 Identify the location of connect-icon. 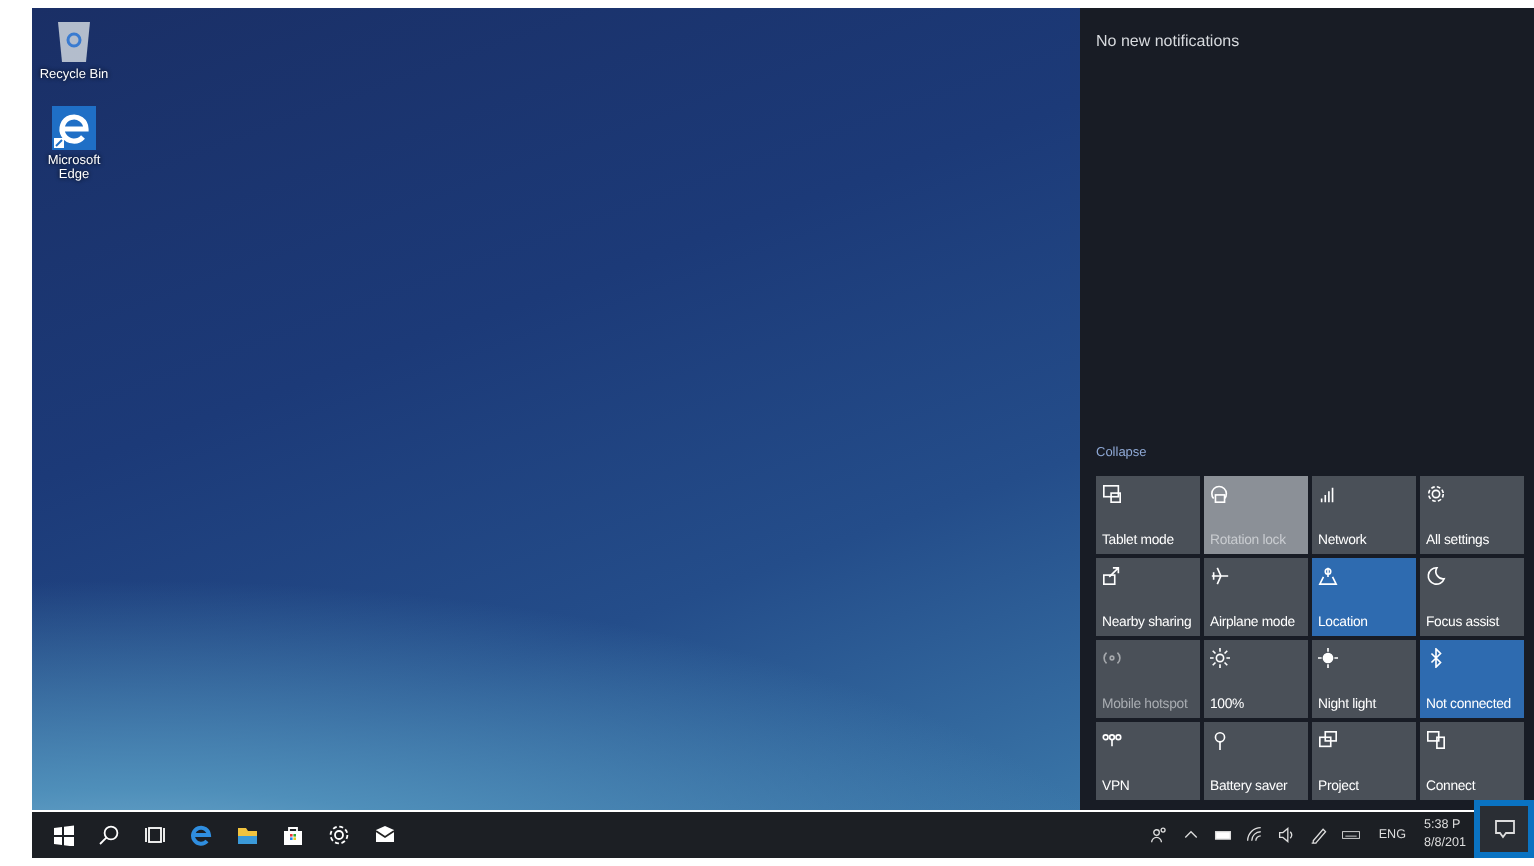
(1436, 740).